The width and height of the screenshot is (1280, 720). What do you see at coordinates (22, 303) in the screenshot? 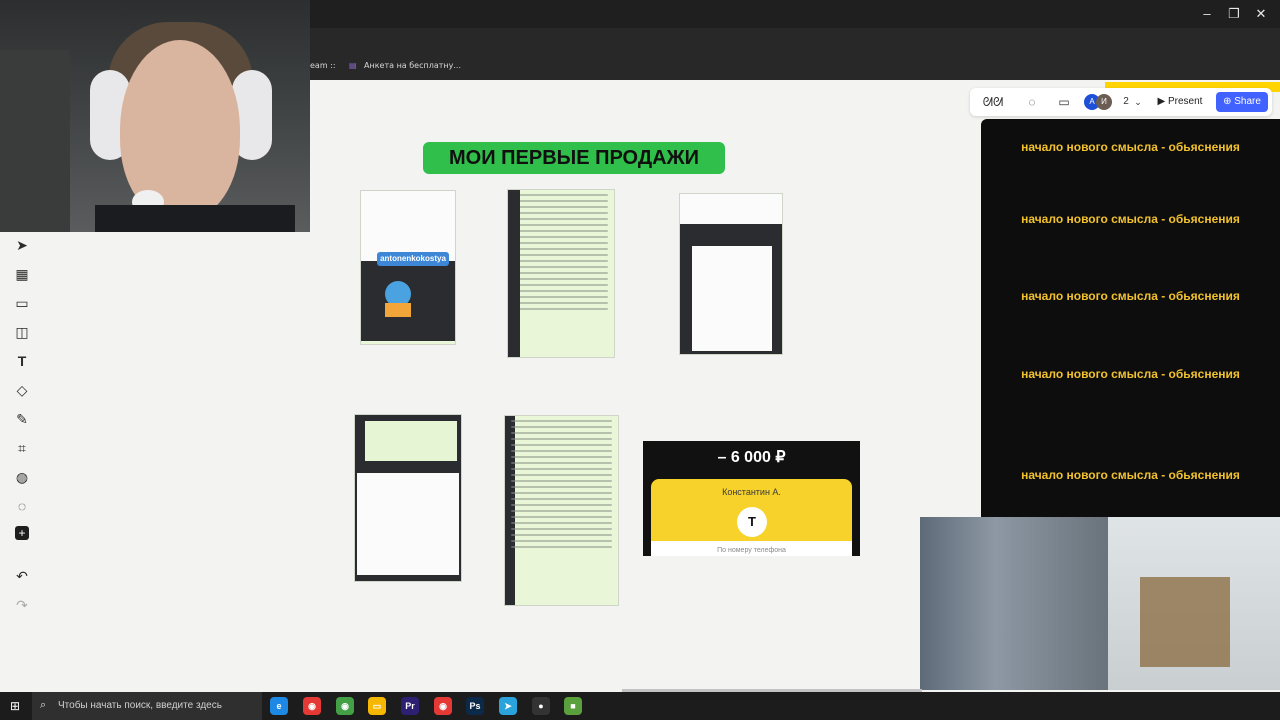
I see `layout-icon: ▭` at bounding box center [22, 303].